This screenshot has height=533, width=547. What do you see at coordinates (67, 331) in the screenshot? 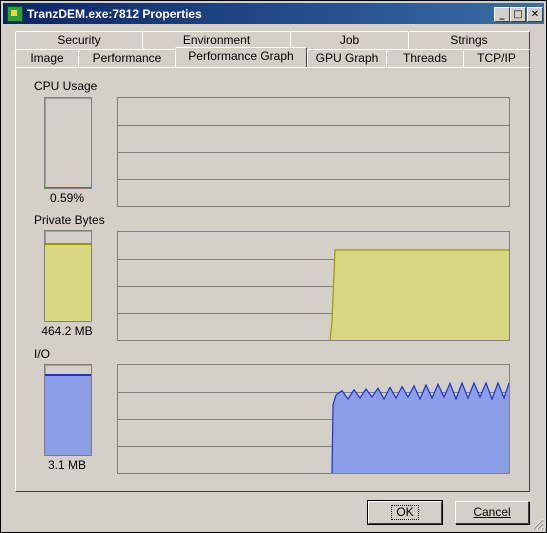
I see `private-bytes-value: 464.2 MB` at bounding box center [67, 331].